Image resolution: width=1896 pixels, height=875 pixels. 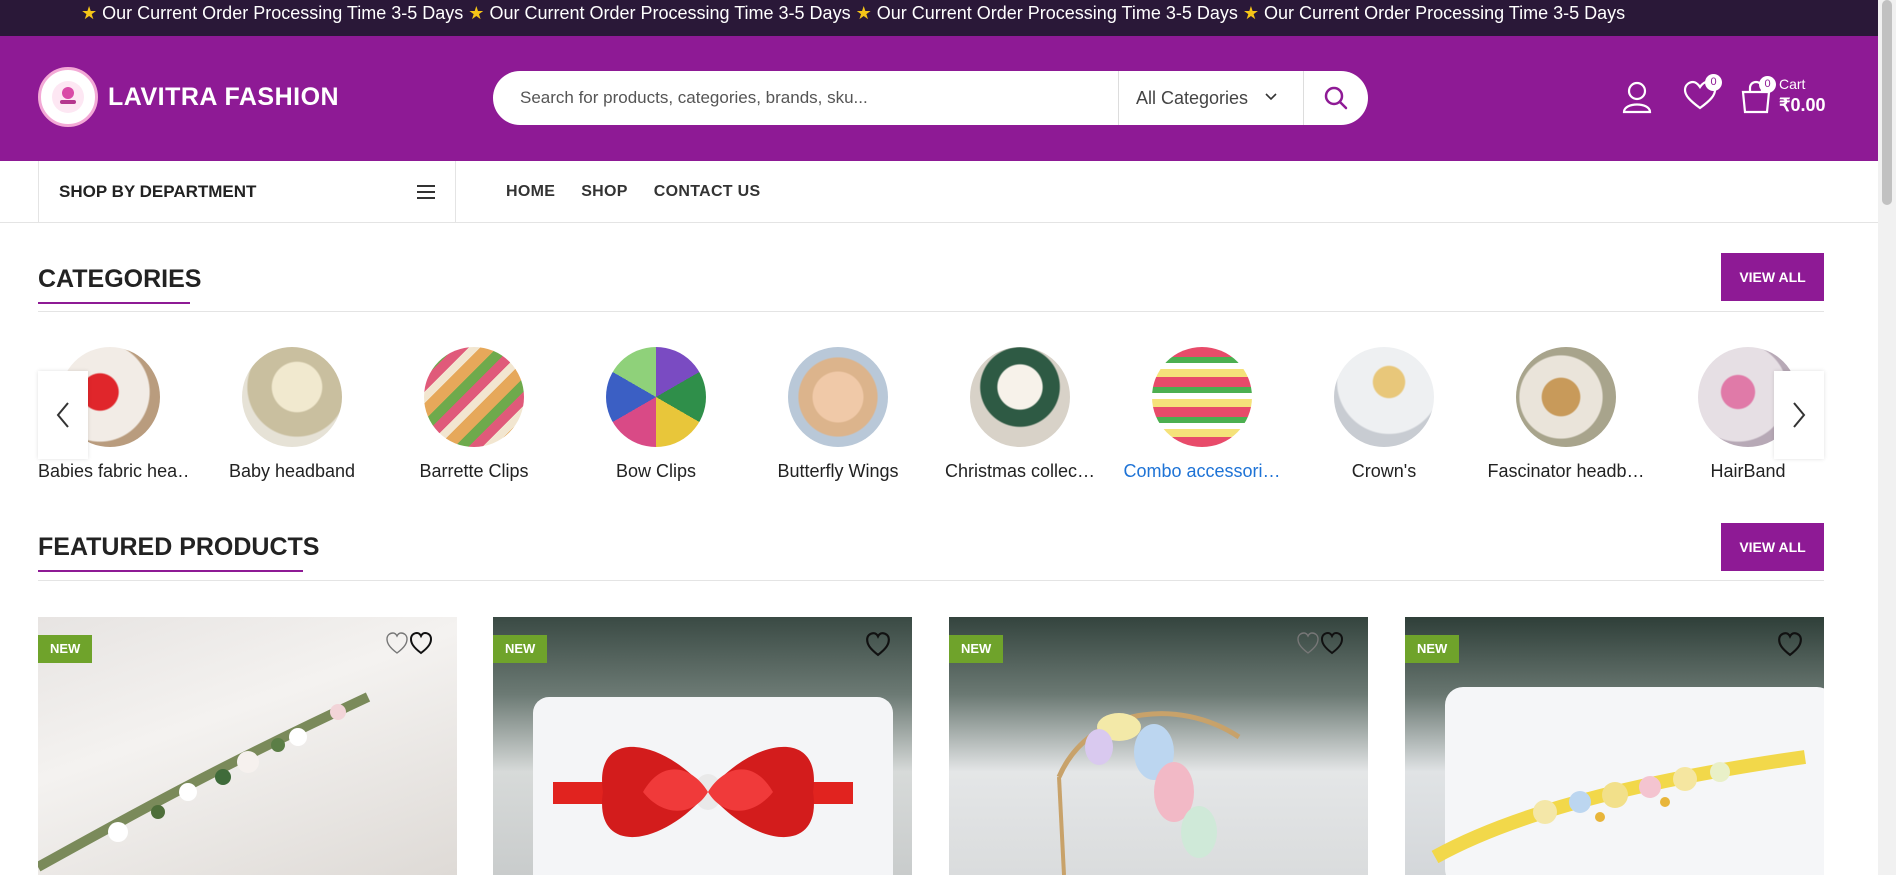 I want to click on category-item: Butterfly Wings, so click(x=838, y=414).